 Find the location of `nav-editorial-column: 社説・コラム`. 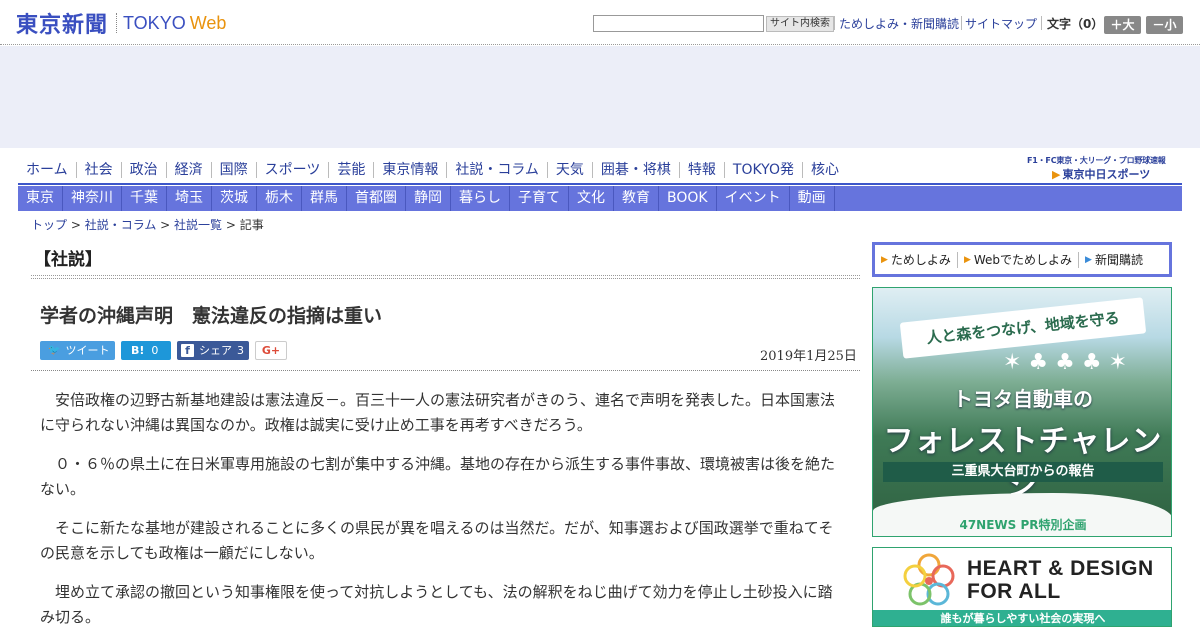

nav-editorial-column: 社説・コラム is located at coordinates (496, 170).